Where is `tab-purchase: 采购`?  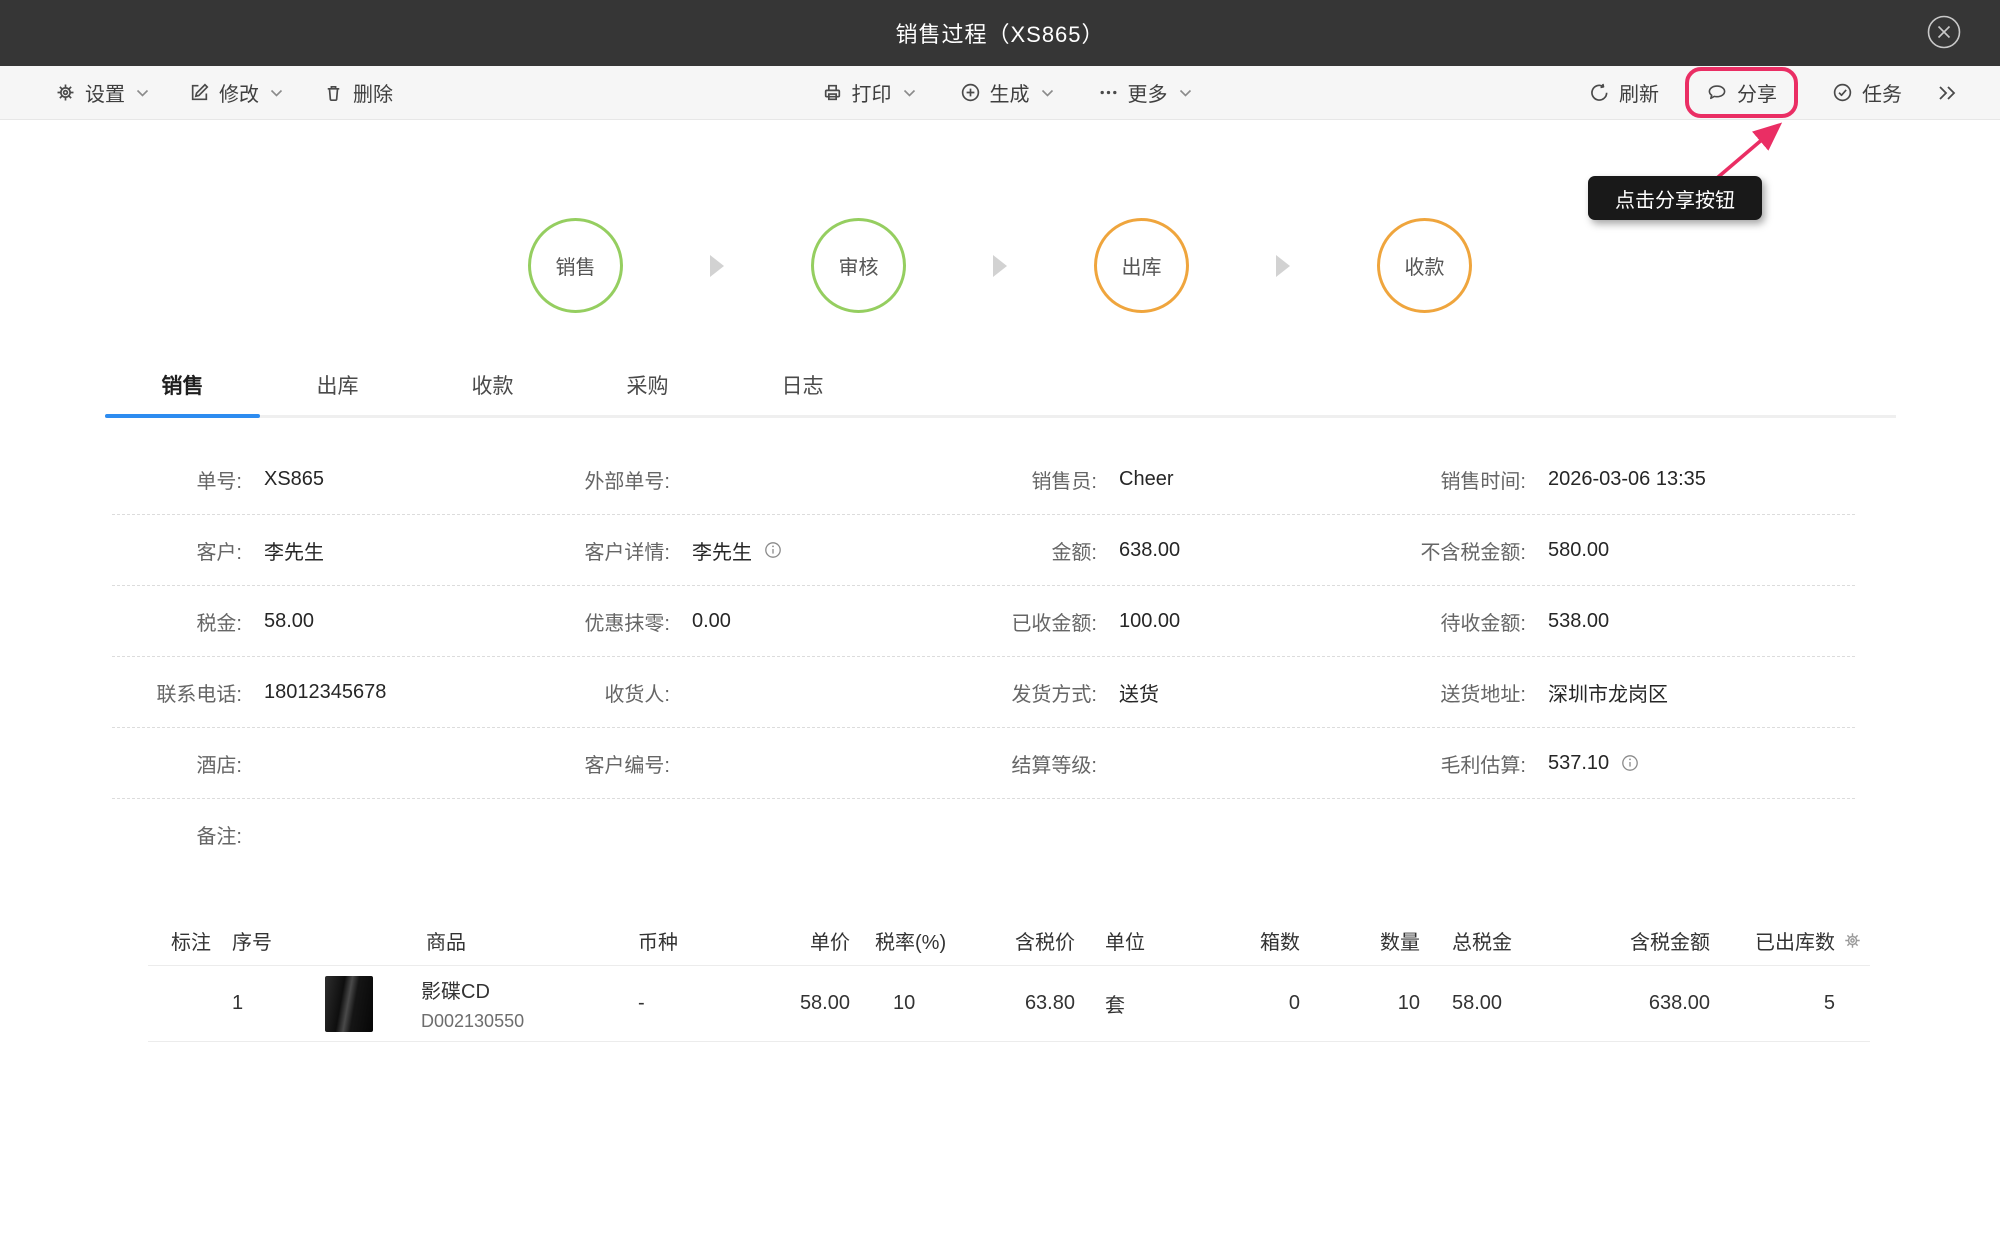
tab-purchase: 采购 is located at coordinates (647, 392).